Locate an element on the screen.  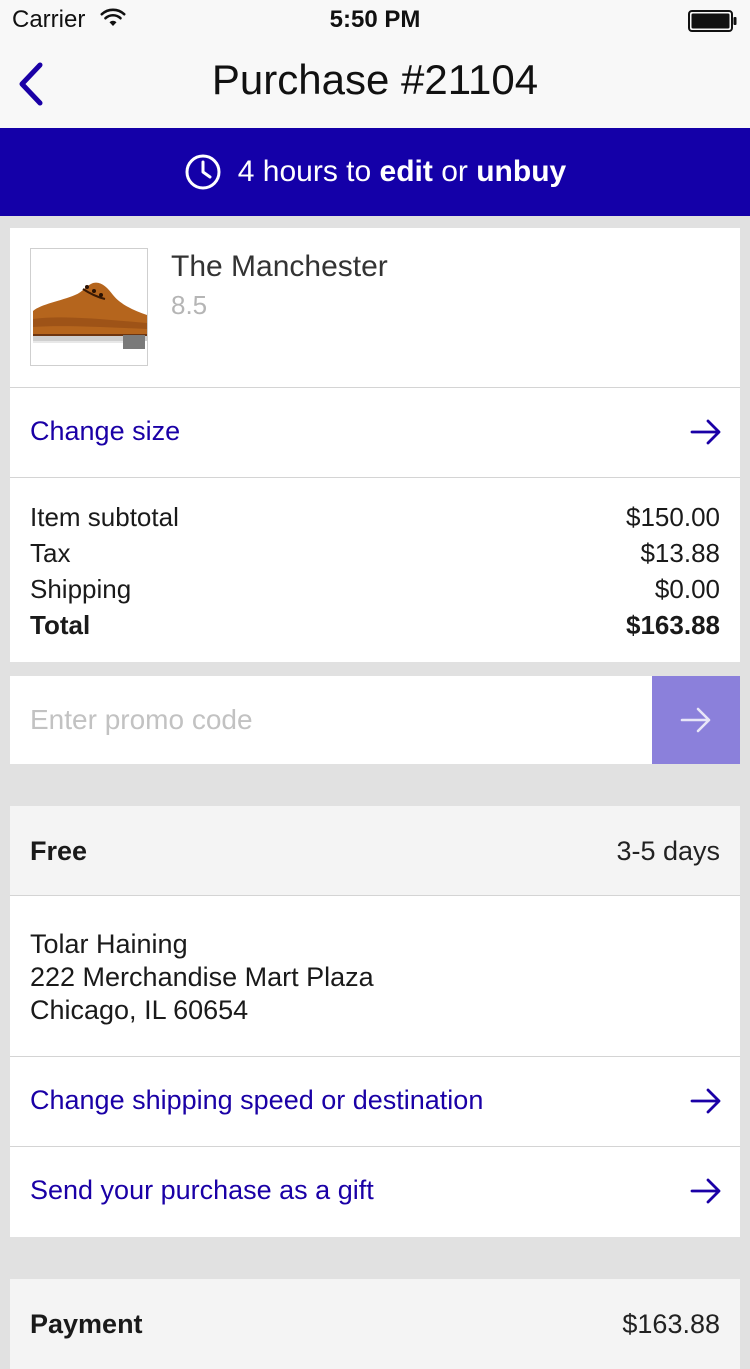
promo-code-bar is located at coordinates (375, 720).